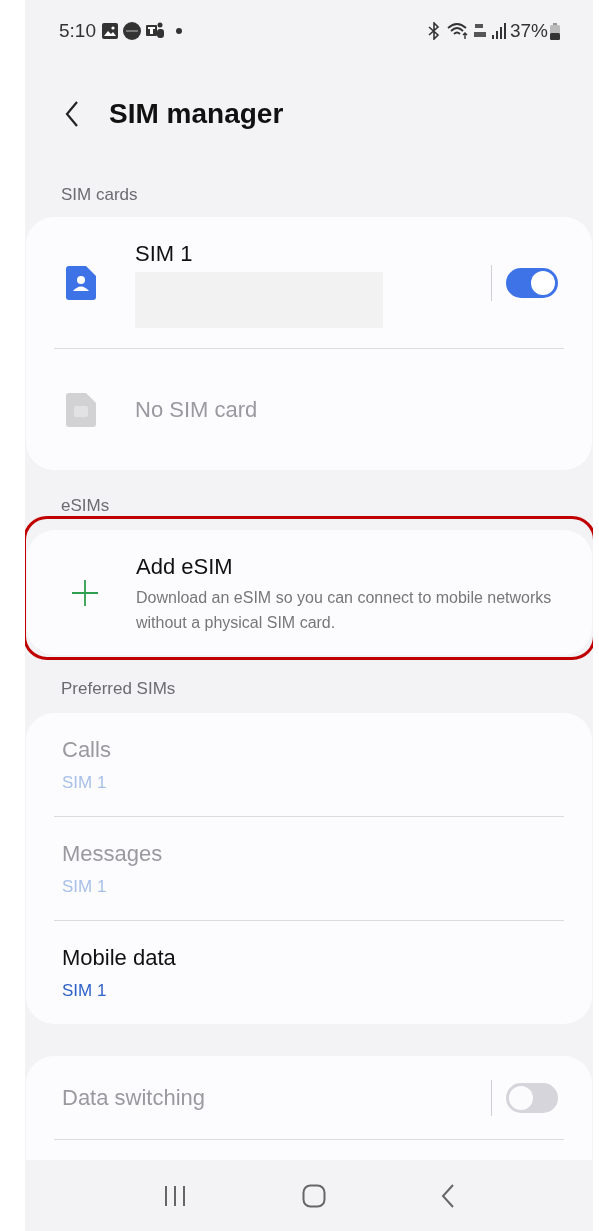  I want to click on item-description: Download an eSIM so you can connect to mobile networks without a physical SIM card., so click(344, 610).